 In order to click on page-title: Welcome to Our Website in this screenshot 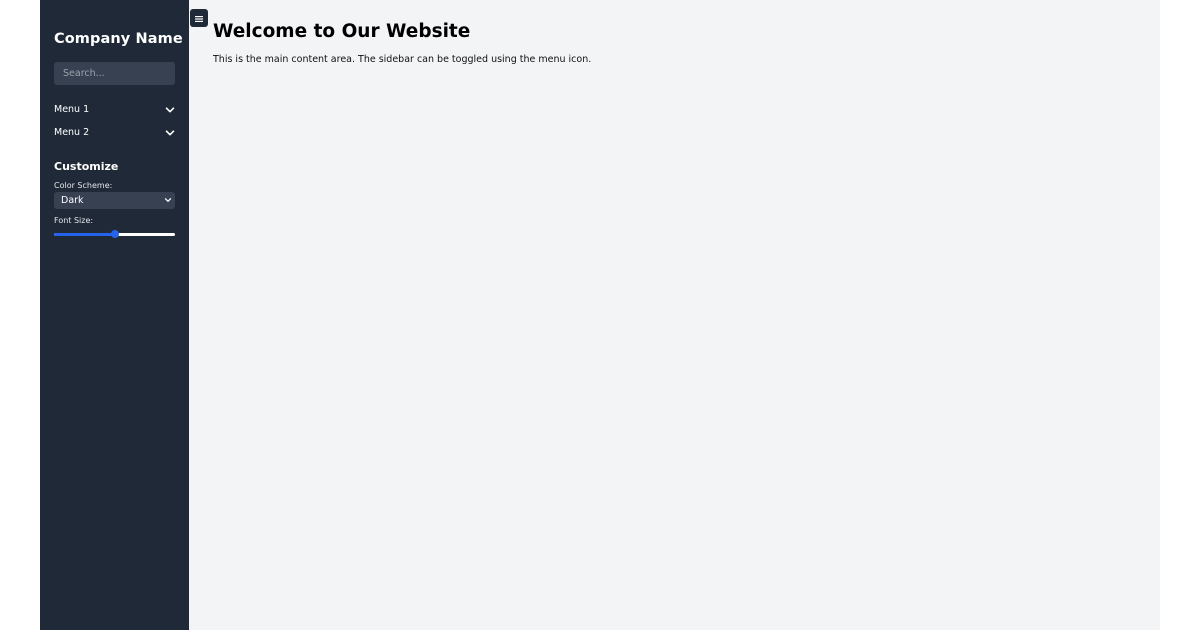, I will do `click(342, 31)`.